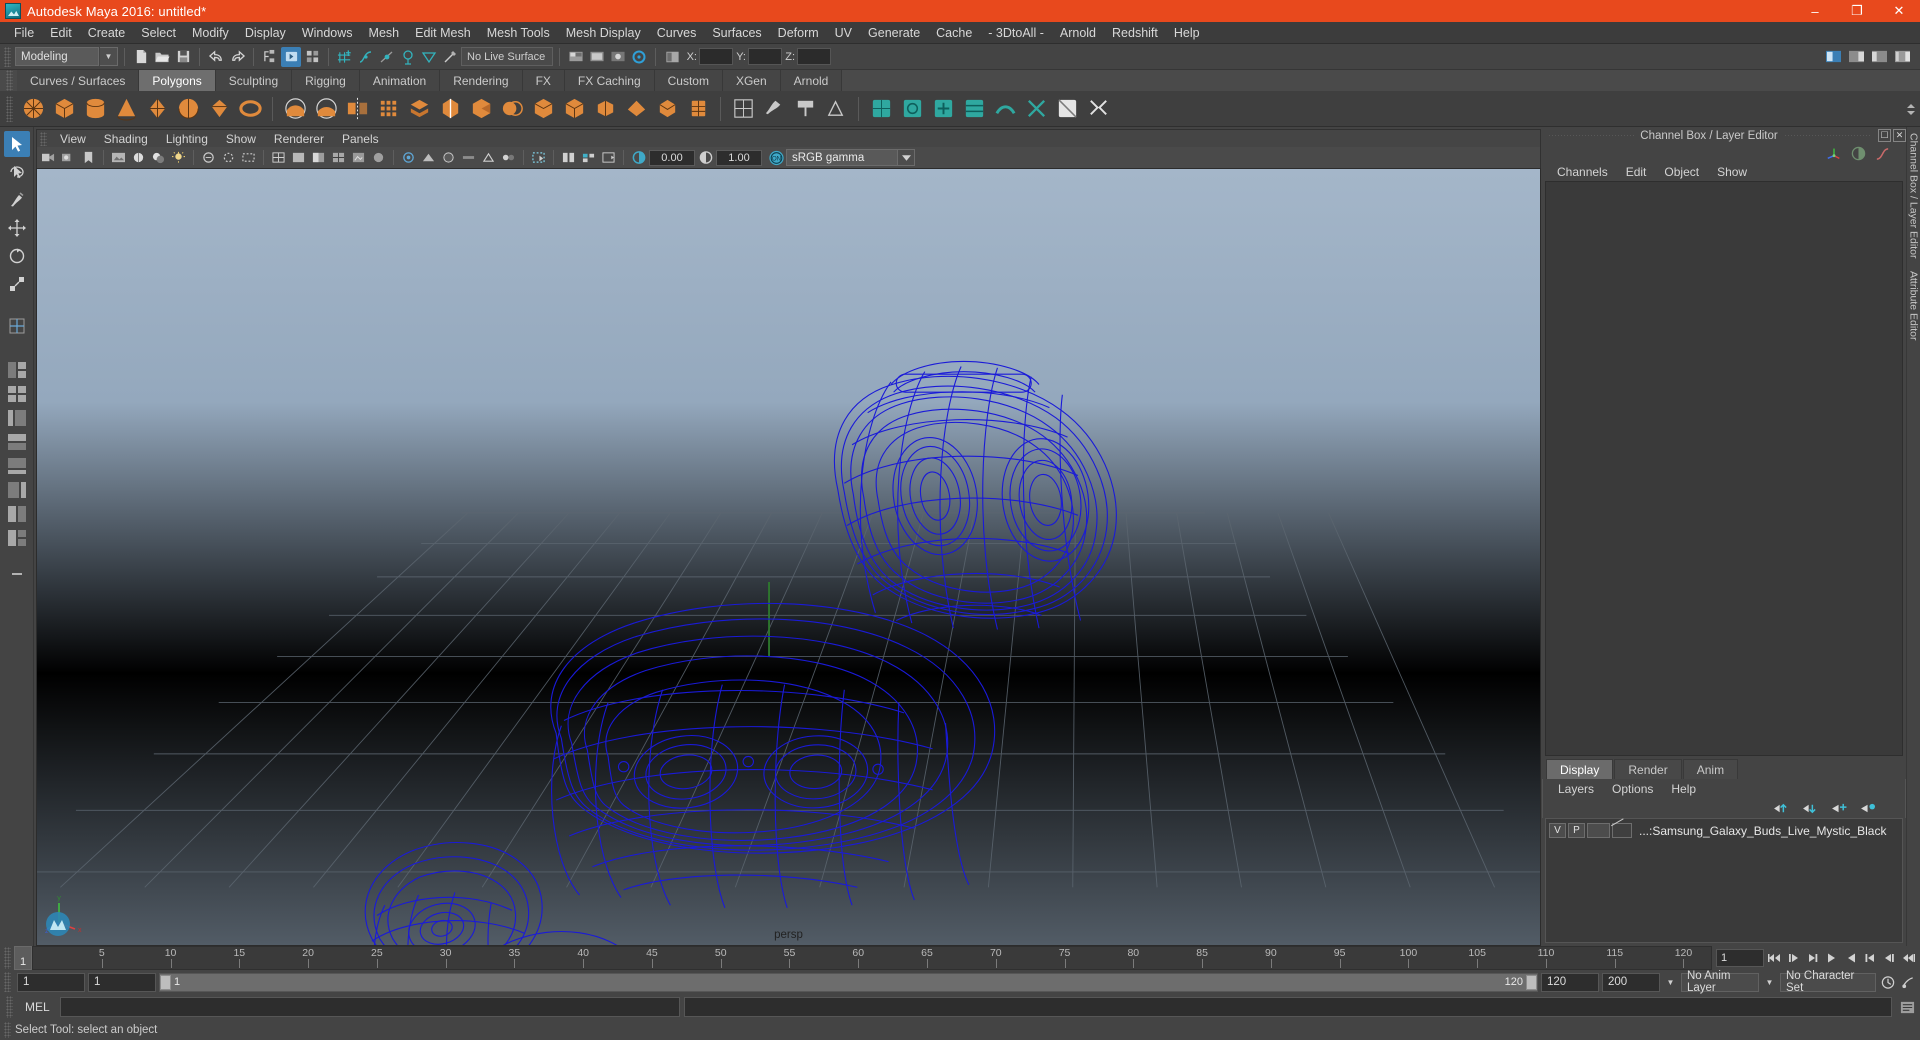  What do you see at coordinates (37, 1007) in the screenshot?
I see `command-language-label: MEL` at bounding box center [37, 1007].